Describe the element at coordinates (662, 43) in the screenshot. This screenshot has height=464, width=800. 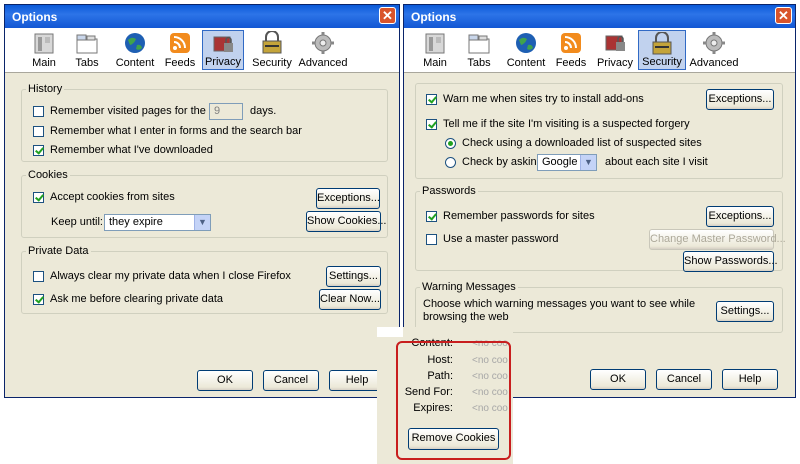
I see `security-icon` at that location.